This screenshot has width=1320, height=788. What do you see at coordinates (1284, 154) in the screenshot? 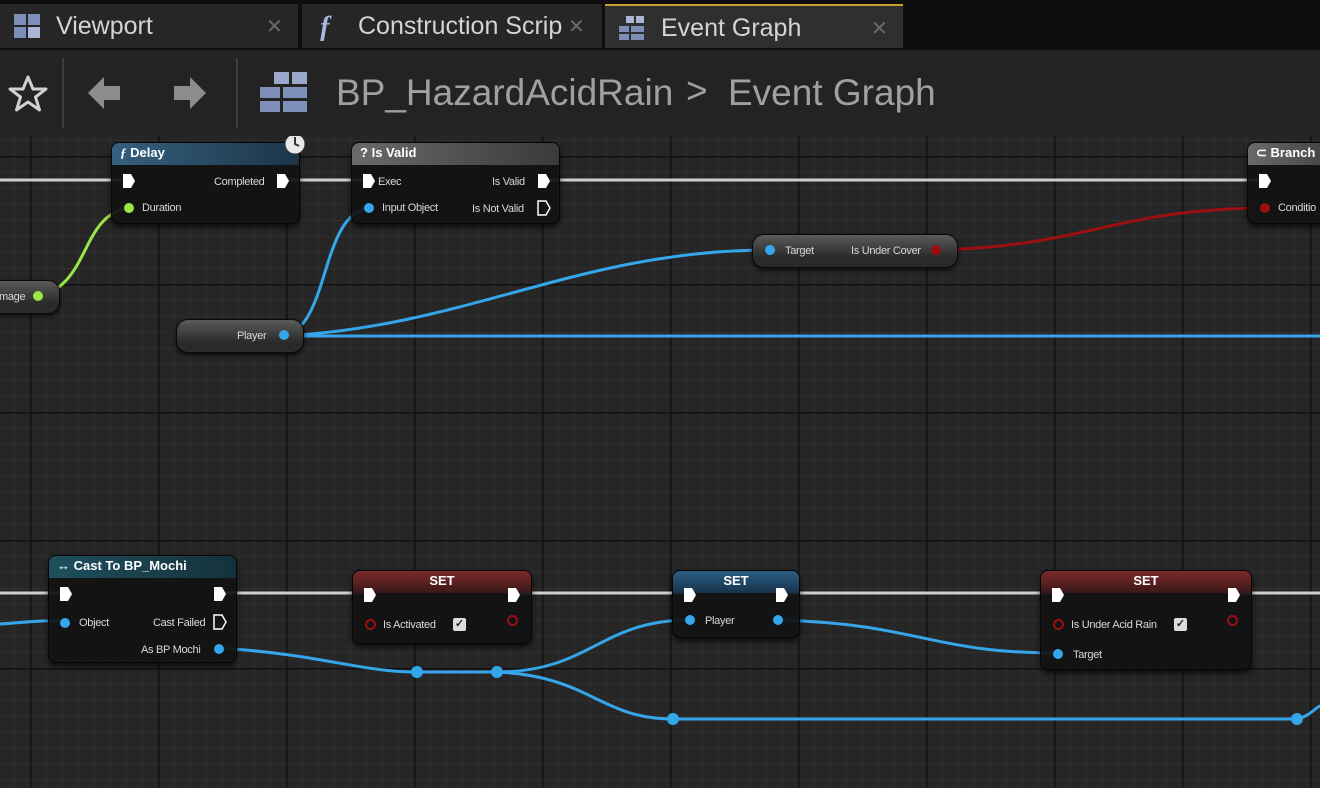
I see `node-header: ⊂ Branch` at bounding box center [1284, 154].